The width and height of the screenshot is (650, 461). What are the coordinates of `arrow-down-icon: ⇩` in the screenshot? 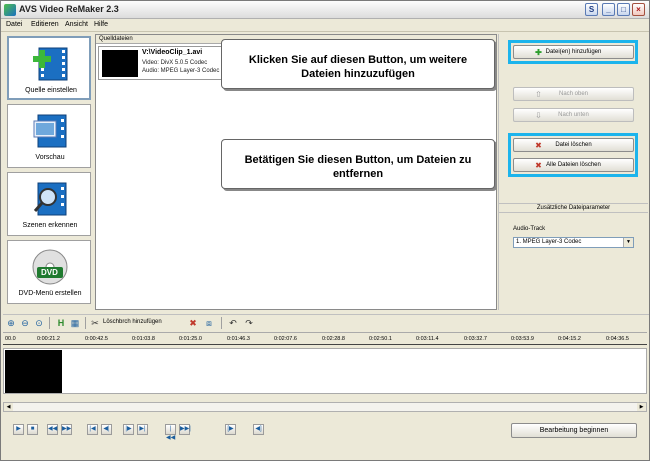 It's located at (538, 115).